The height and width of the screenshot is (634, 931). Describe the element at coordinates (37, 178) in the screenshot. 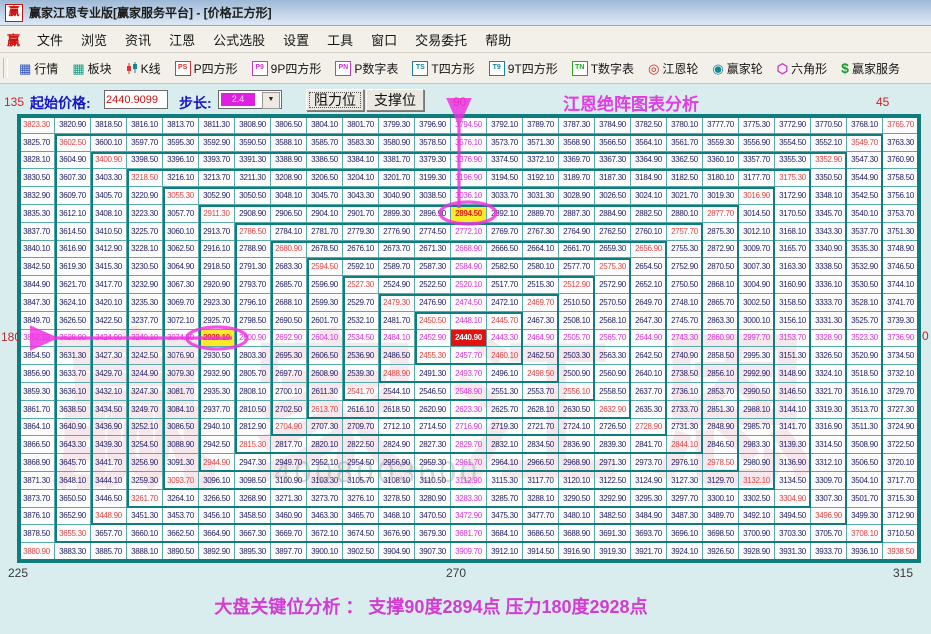

I see `gann-cell: 3830.50` at that location.